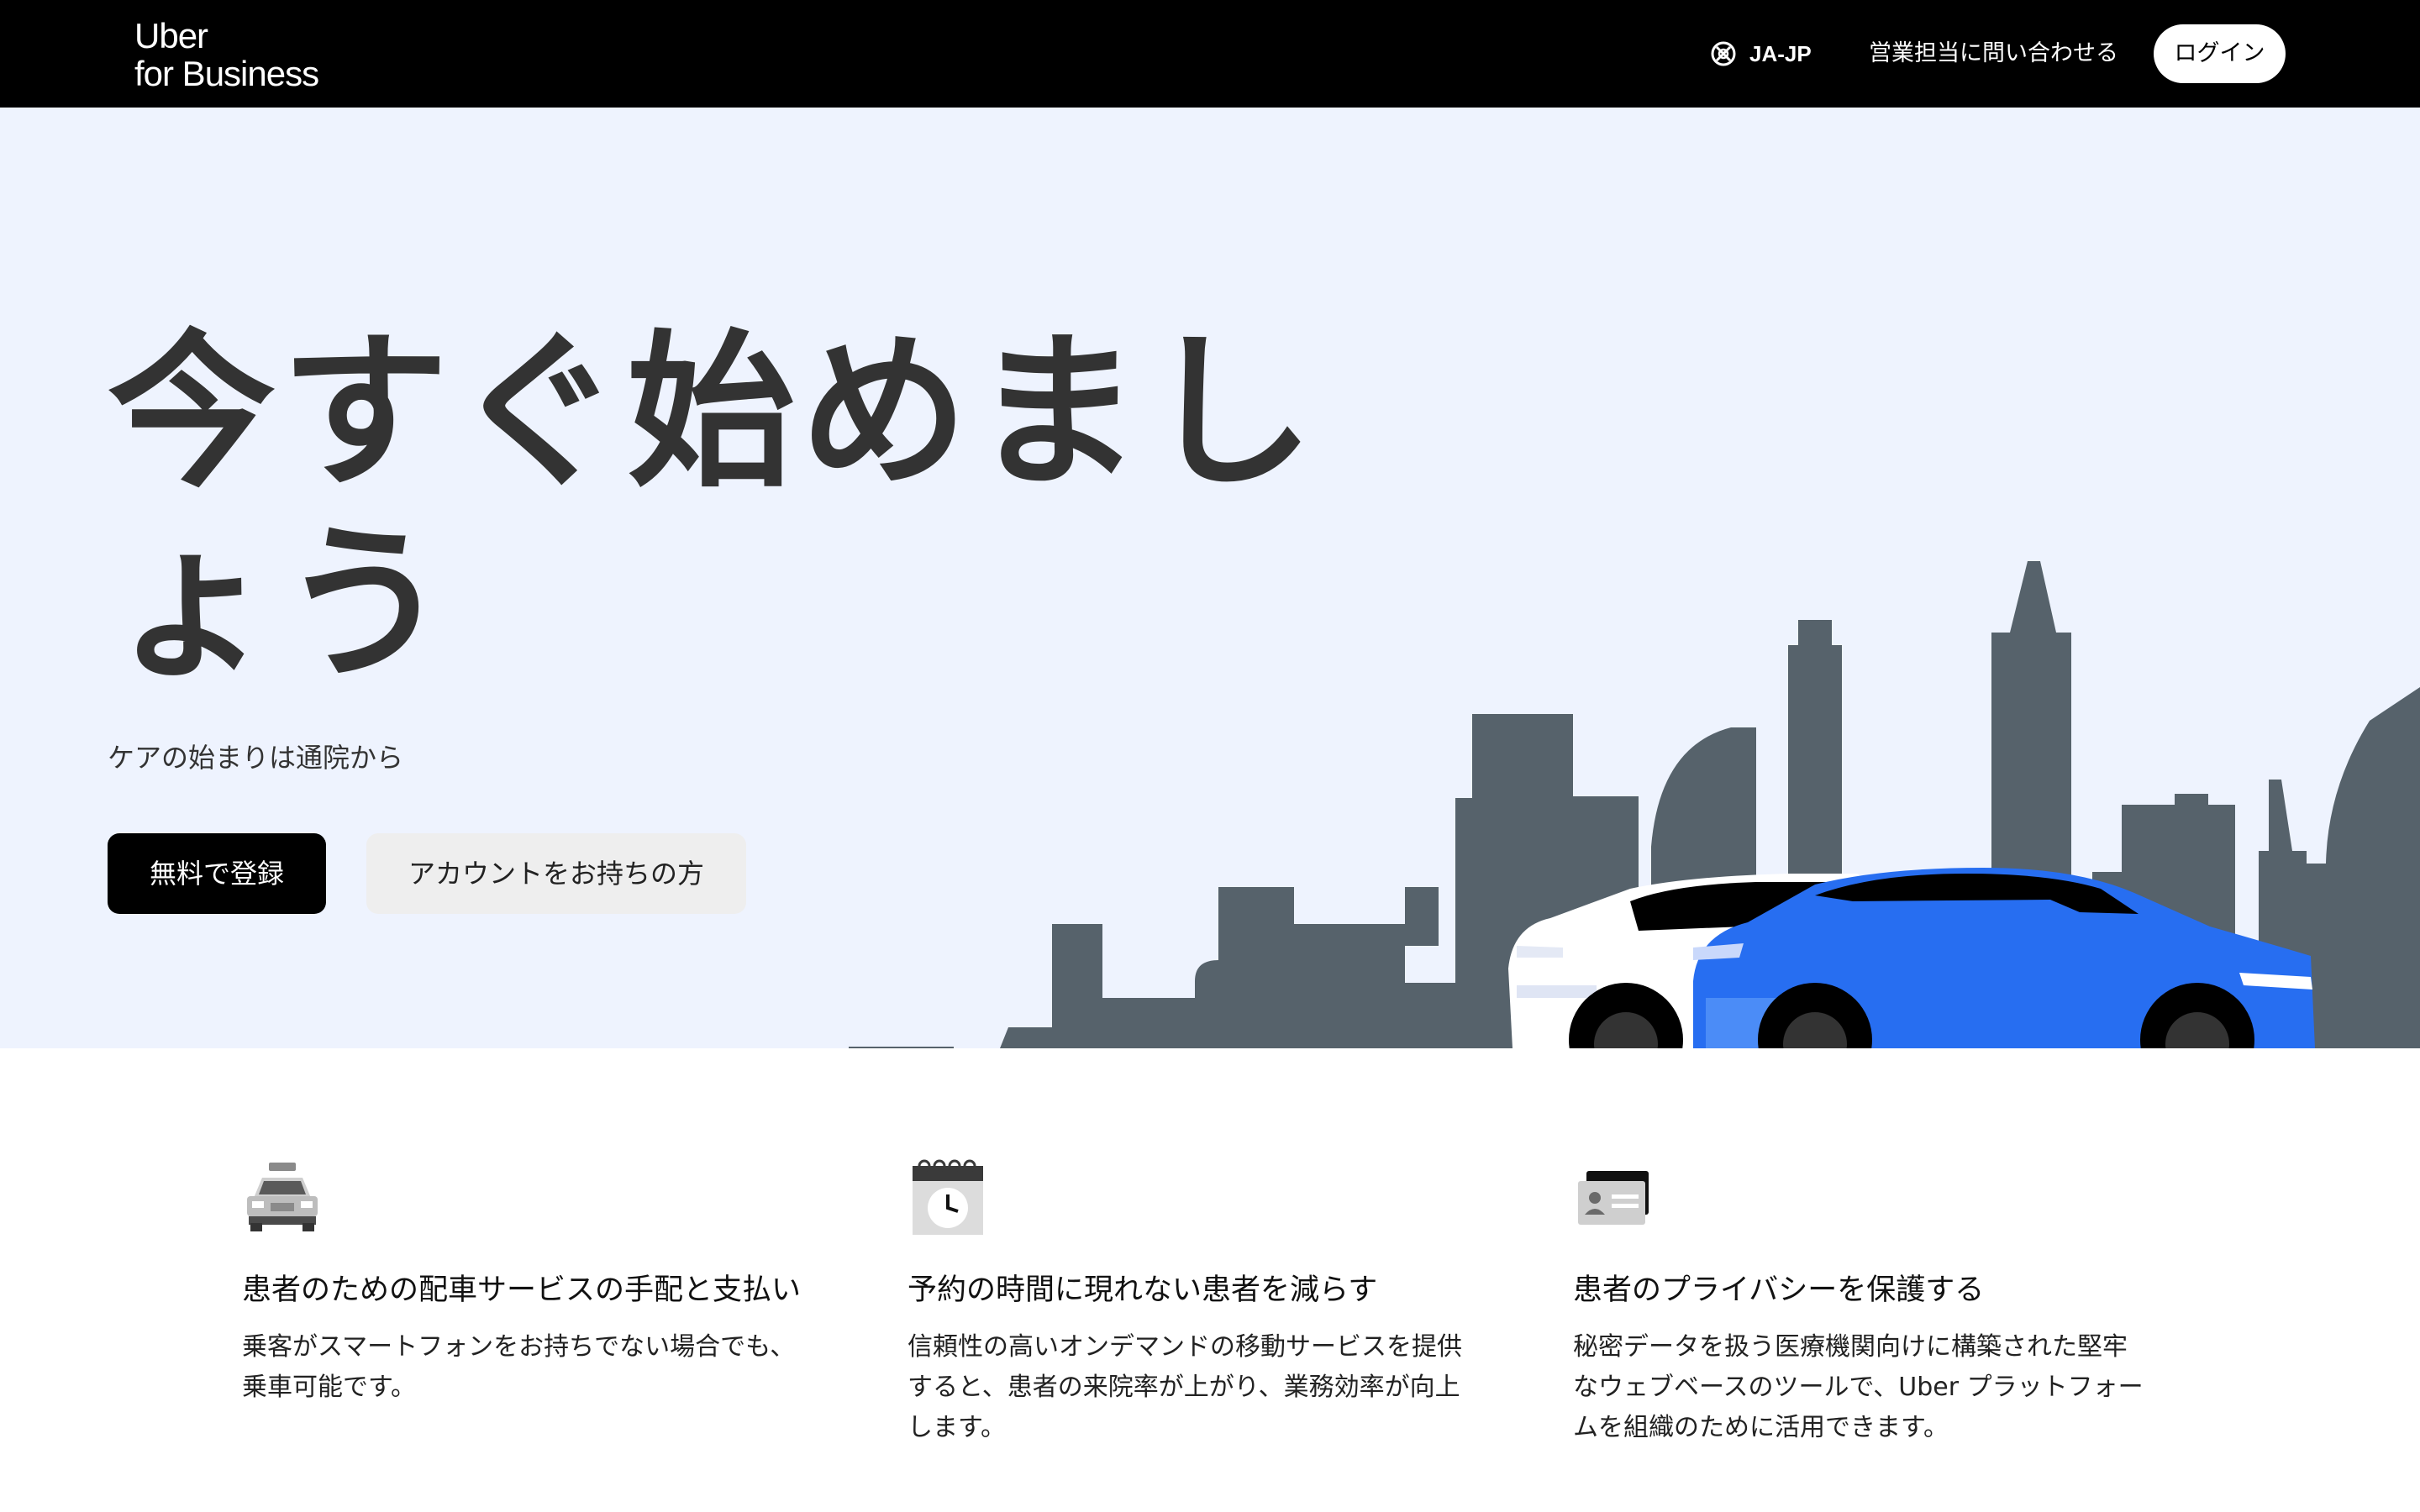 The image size is (2420, 1512). Describe the element at coordinates (522, 1290) in the screenshot. I see `feature-title: 患者のための配車サービスの手配と支払い` at that location.